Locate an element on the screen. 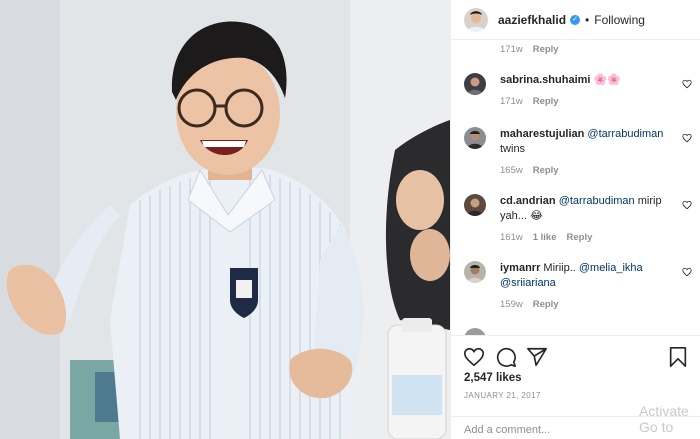 This screenshot has height=439, width=700. following-button: Following is located at coordinates (619, 20).